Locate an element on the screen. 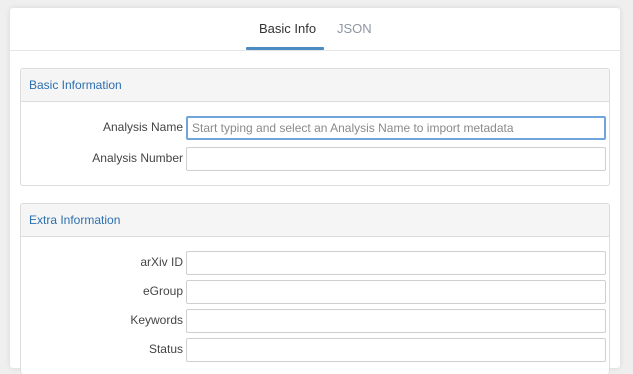  egroup-label: eGroup is located at coordinates (162, 291).